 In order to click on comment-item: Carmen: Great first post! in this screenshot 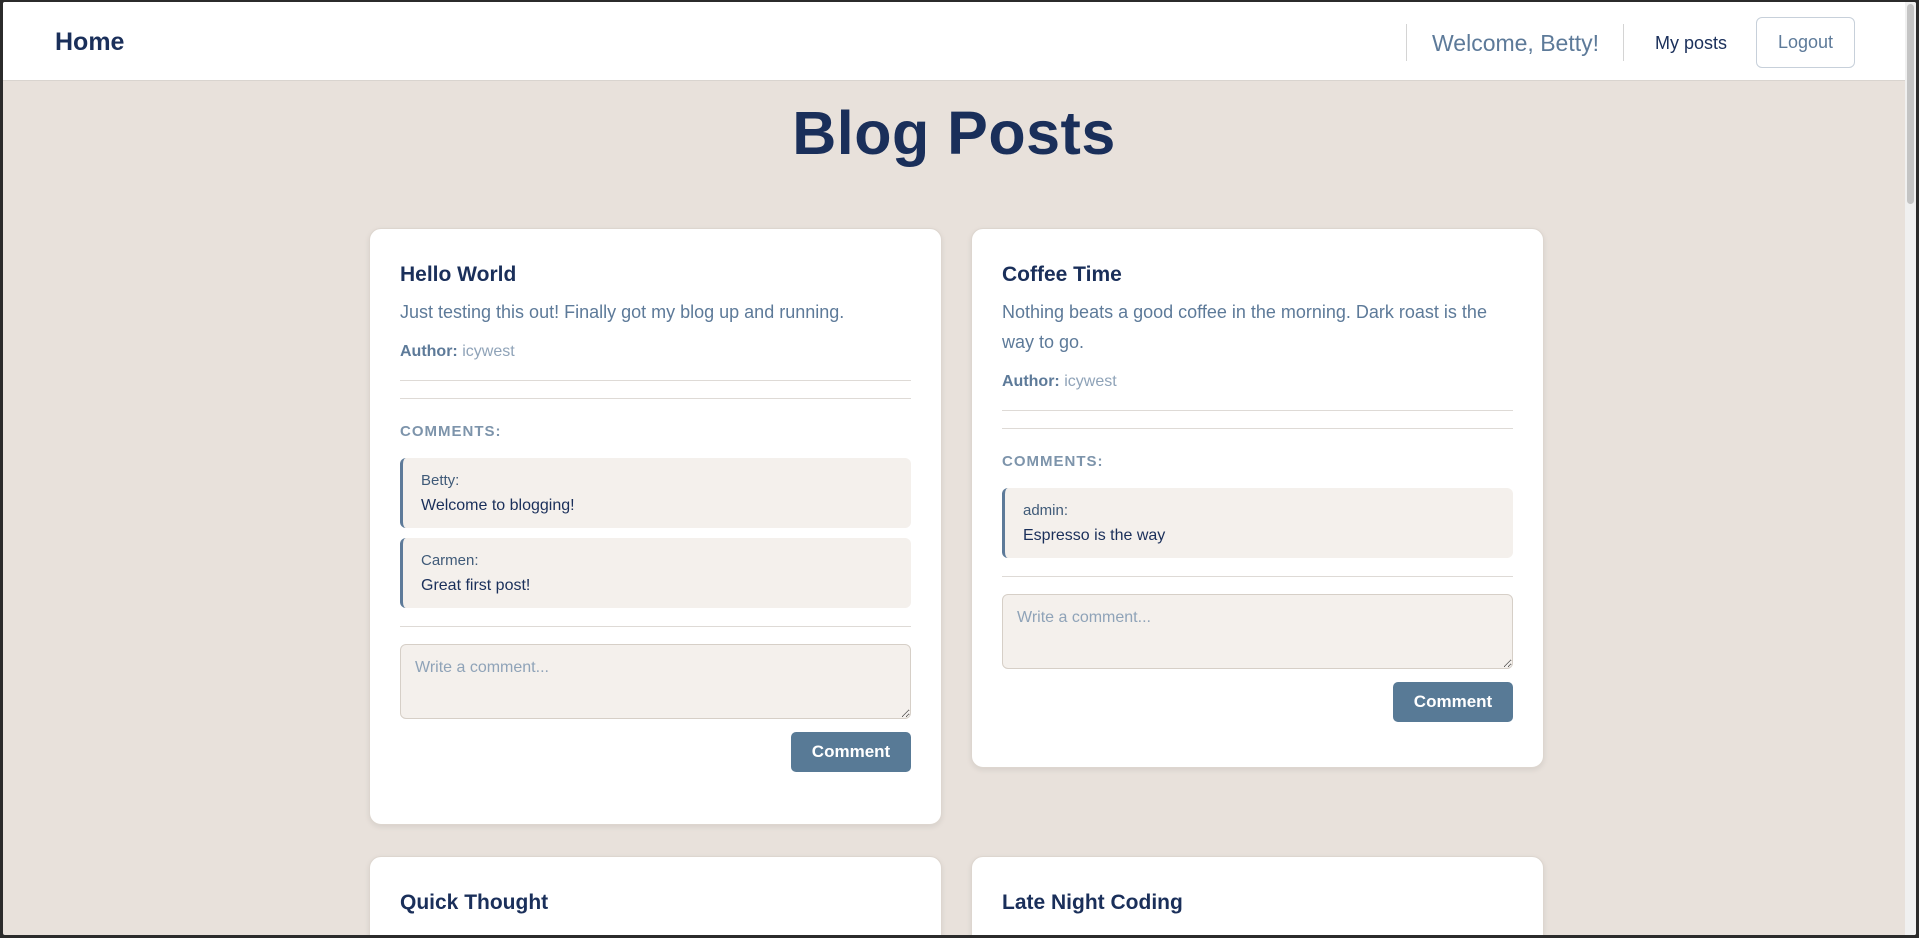, I will do `click(655, 573)`.